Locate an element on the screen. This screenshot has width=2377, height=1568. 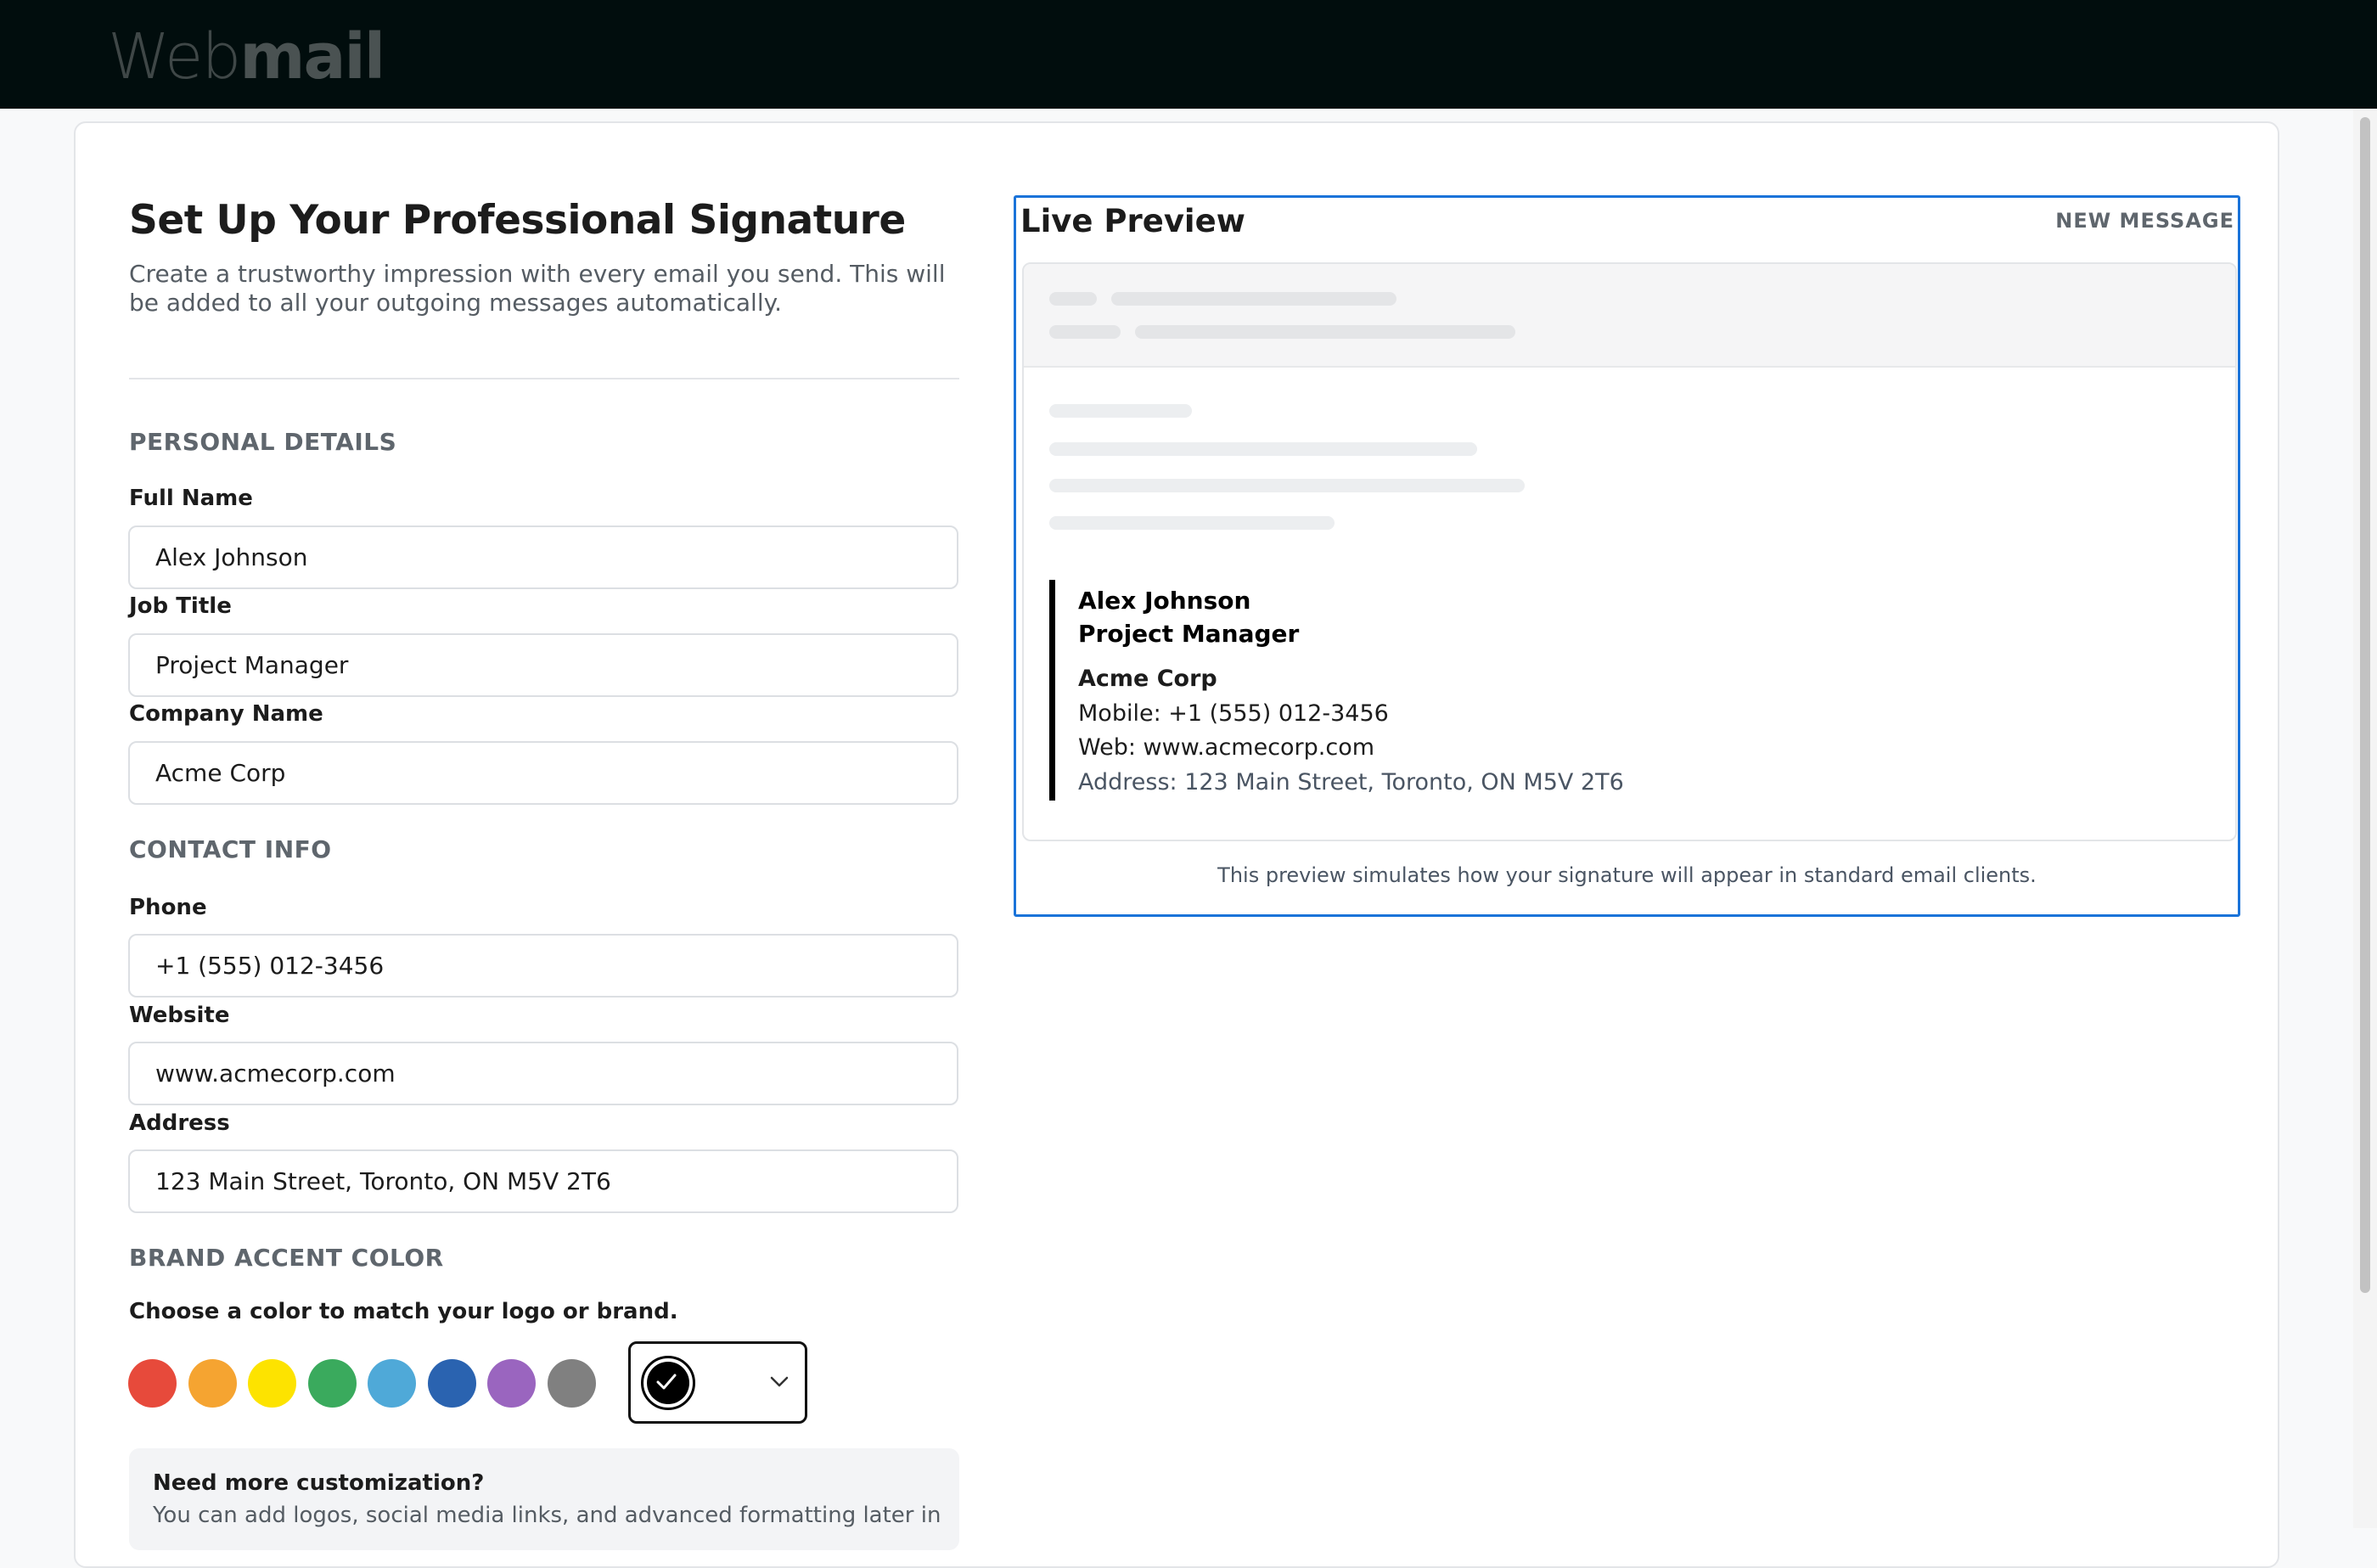
custom-color-picker is located at coordinates (718, 1382).